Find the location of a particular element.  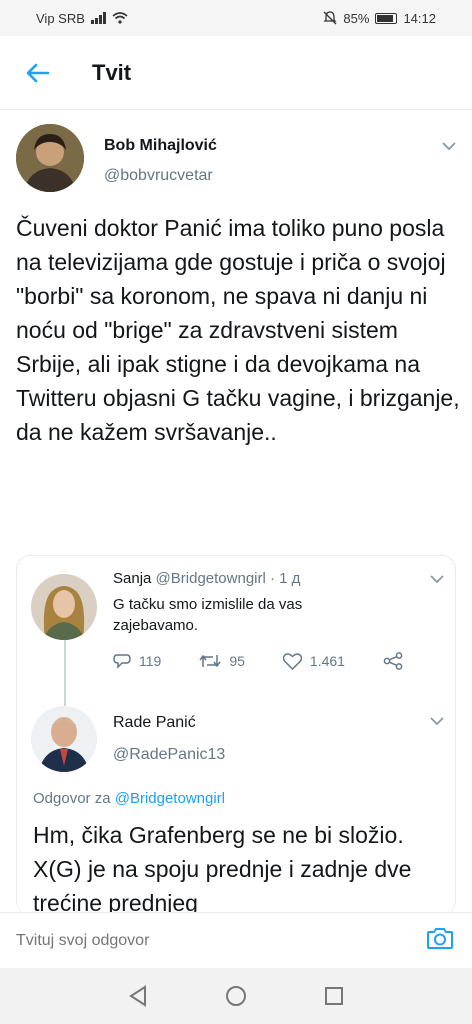

system-navigation-bar is located at coordinates (236, 996).